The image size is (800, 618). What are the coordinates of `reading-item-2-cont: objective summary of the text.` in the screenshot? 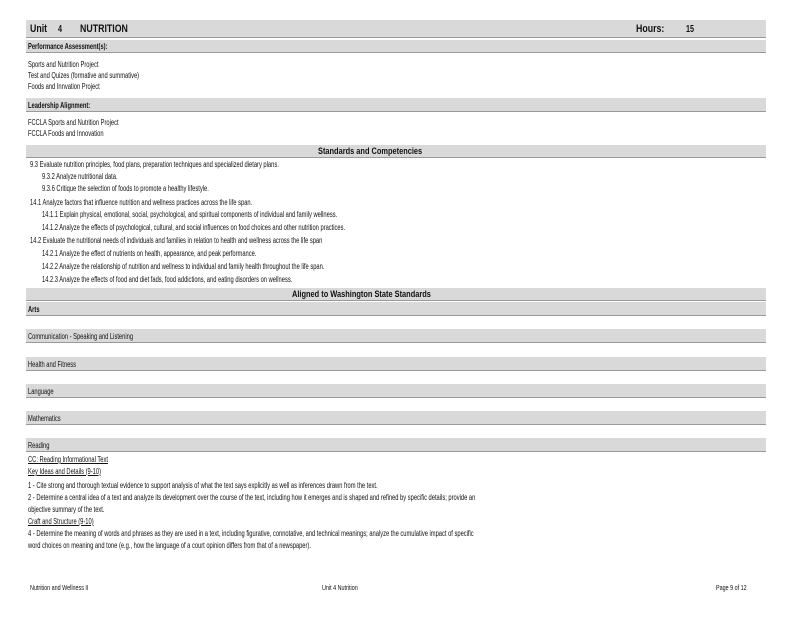 It's located at (66, 509).